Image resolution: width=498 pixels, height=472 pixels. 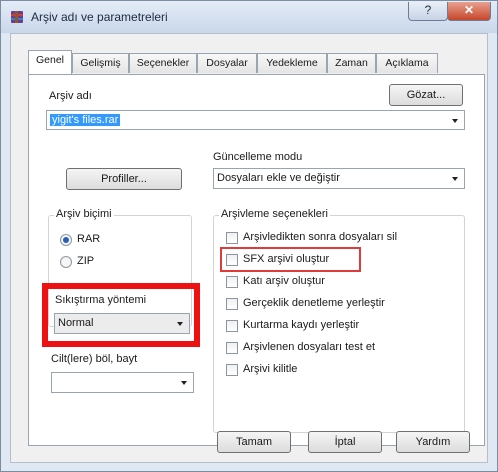 I want to click on checkbox-solid-archive, so click(x=232, y=282).